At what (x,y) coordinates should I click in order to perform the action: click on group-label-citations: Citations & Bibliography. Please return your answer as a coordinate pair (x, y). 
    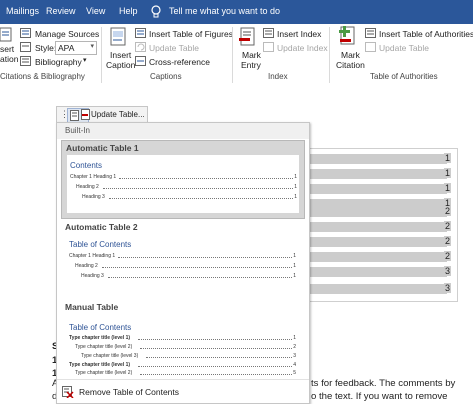
    Looking at the image, I should click on (42, 76).